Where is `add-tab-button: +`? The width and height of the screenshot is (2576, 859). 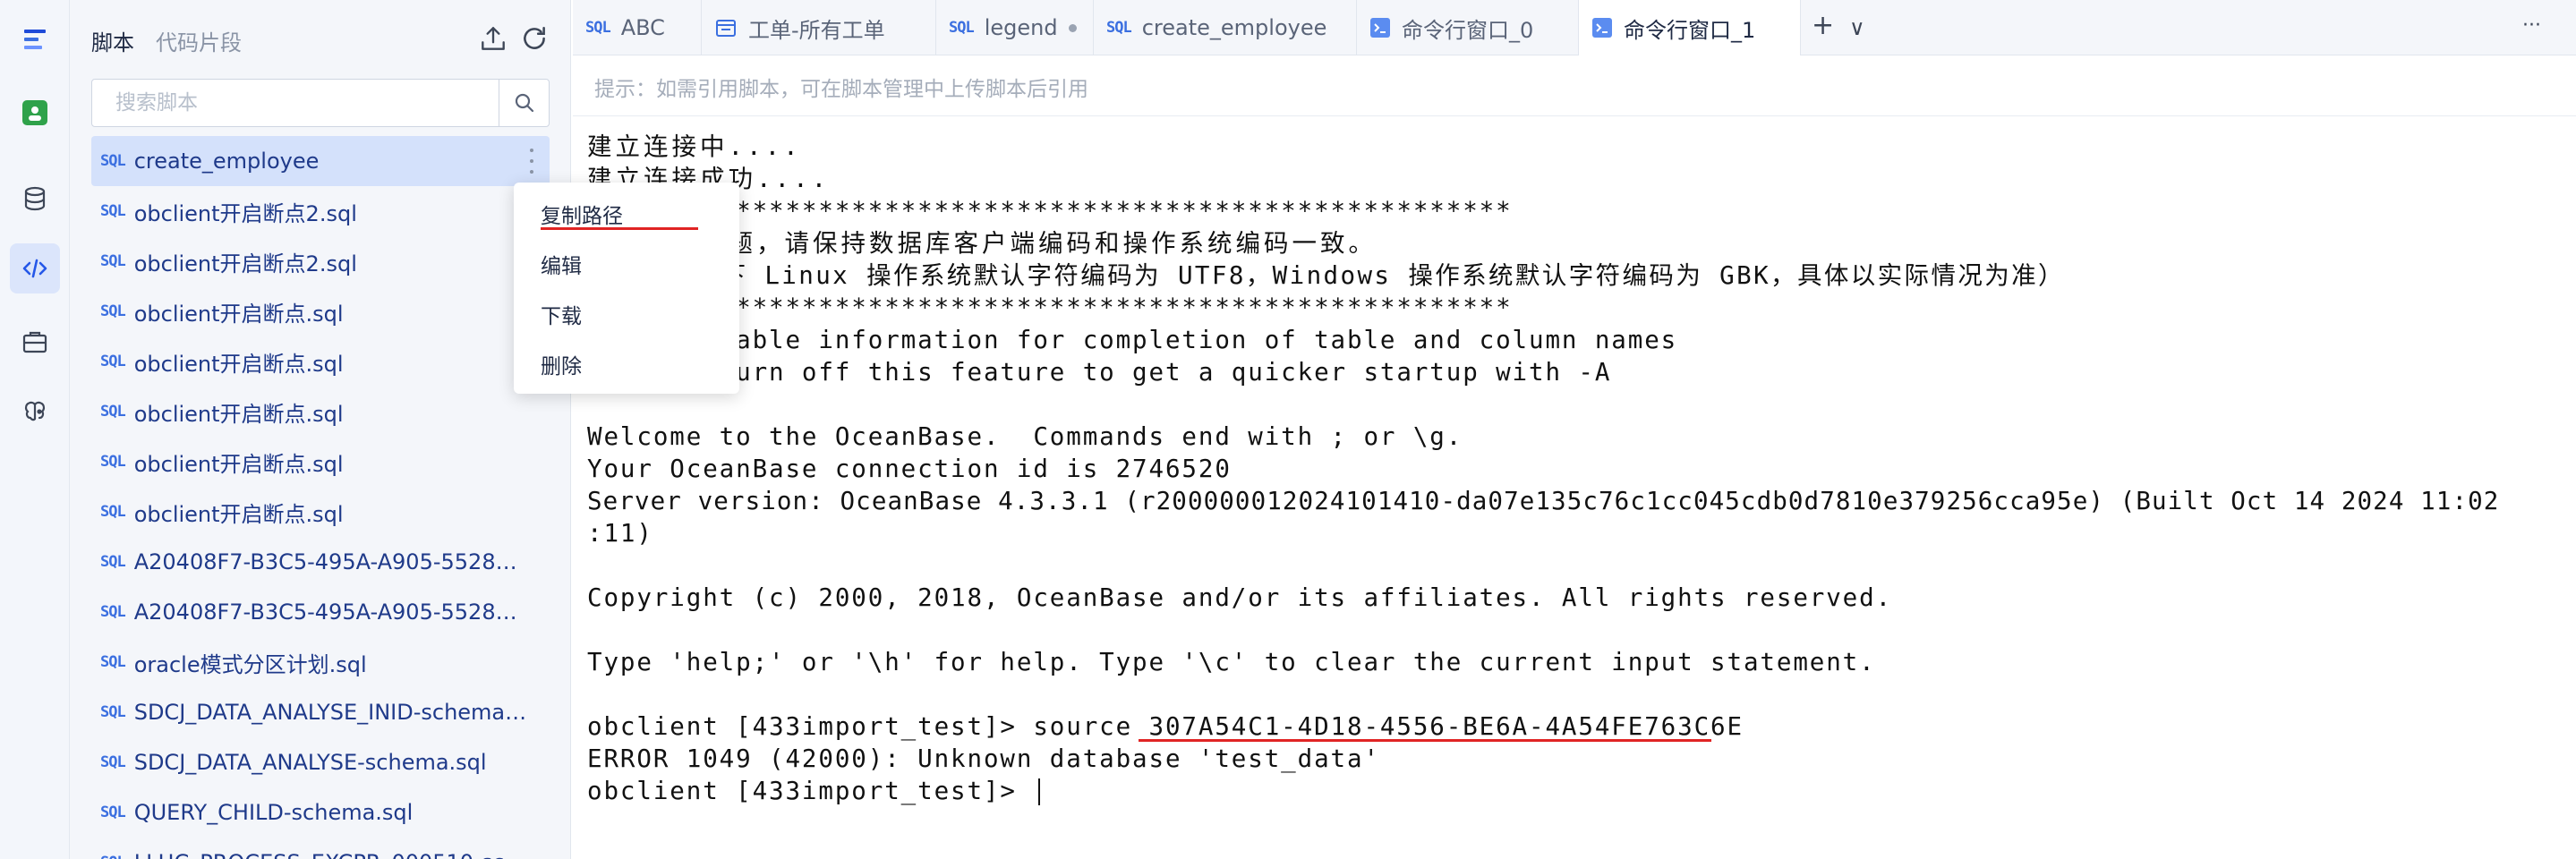
add-tab-button: + is located at coordinates (1823, 26).